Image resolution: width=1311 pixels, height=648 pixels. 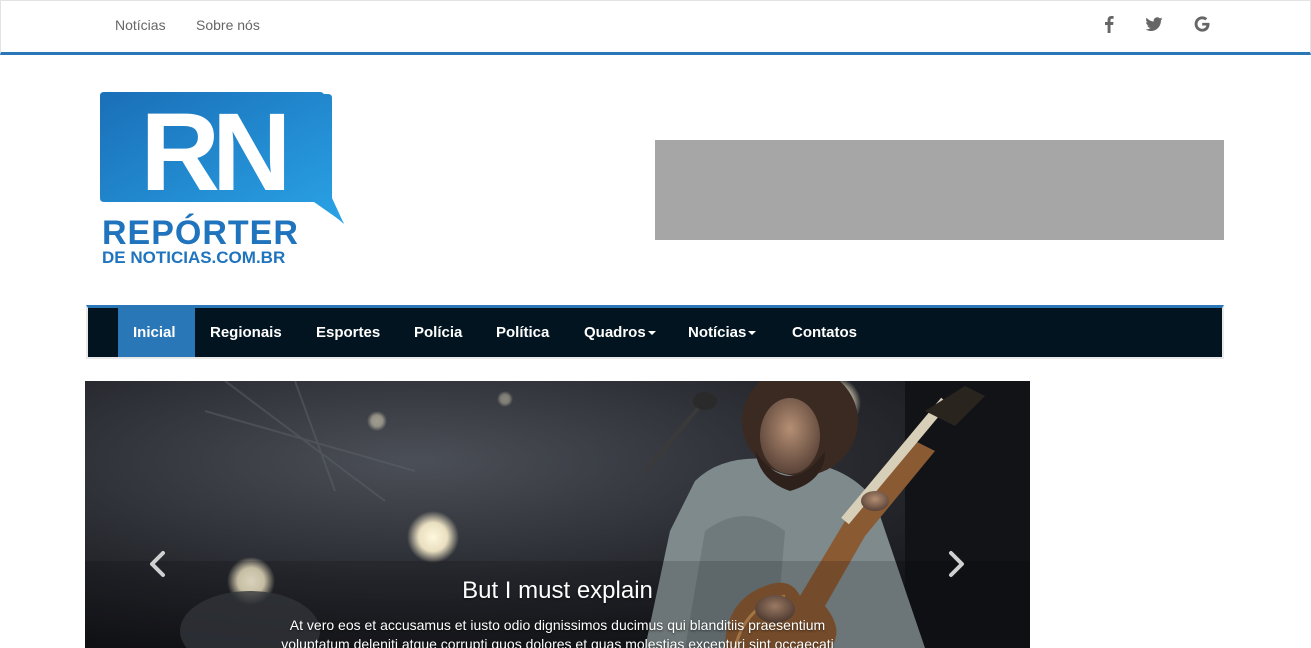 I want to click on chevron-right-icon, so click(x=956, y=564).